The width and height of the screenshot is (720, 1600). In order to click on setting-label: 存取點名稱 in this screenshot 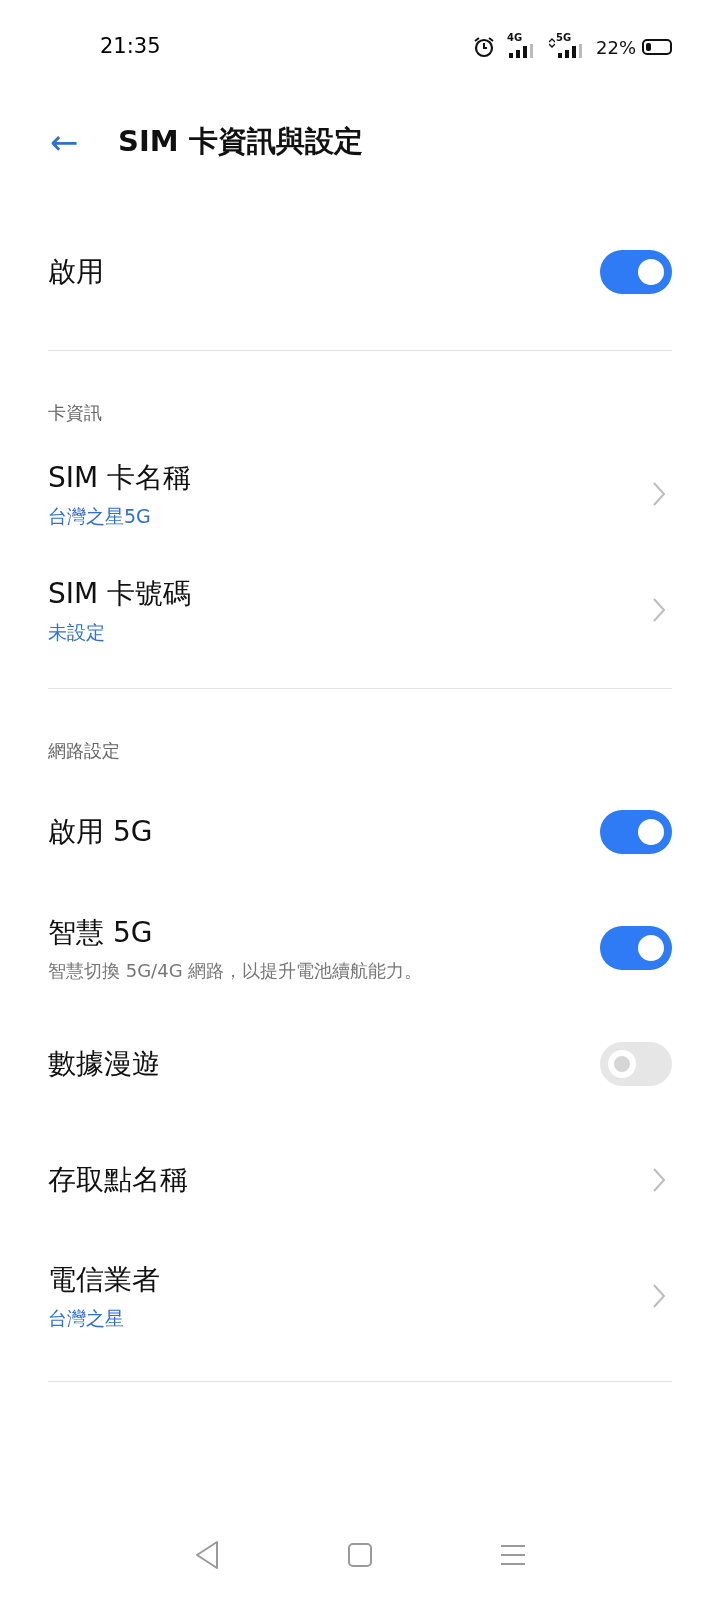, I will do `click(118, 1180)`.